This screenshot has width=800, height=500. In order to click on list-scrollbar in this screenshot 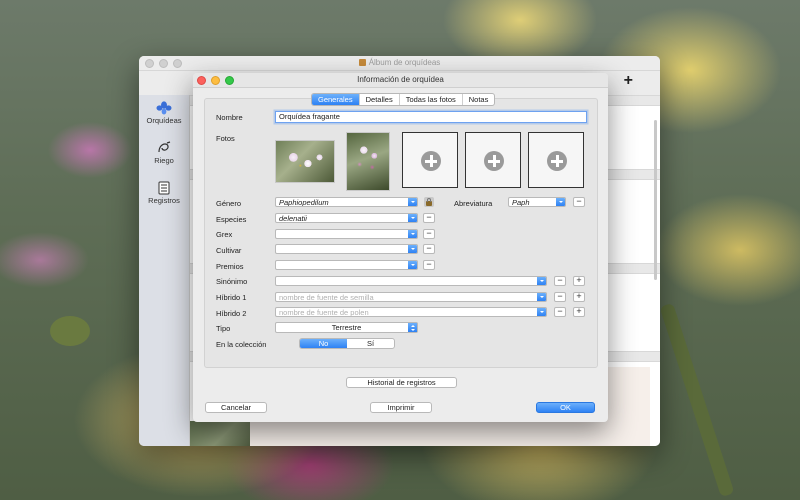, I will do `click(655, 200)`.